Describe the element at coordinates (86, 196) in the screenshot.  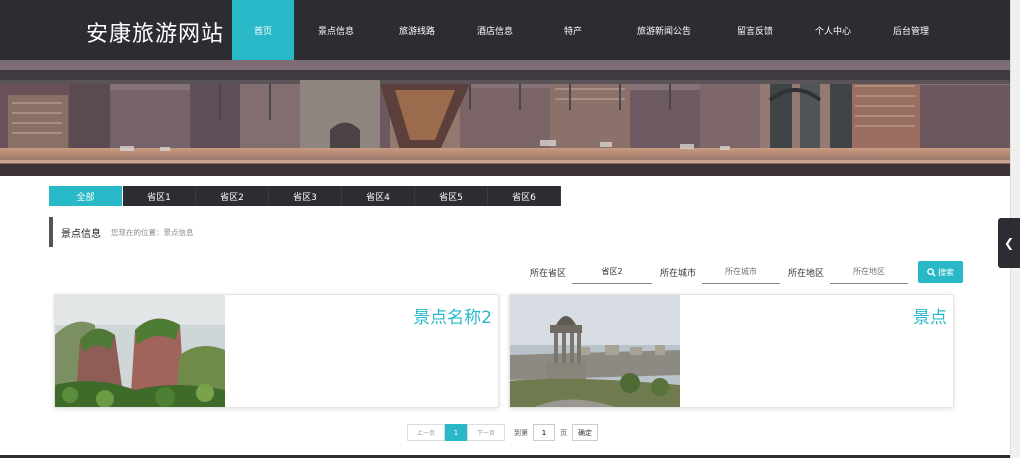
I see `region-tab-all: 全部` at that location.